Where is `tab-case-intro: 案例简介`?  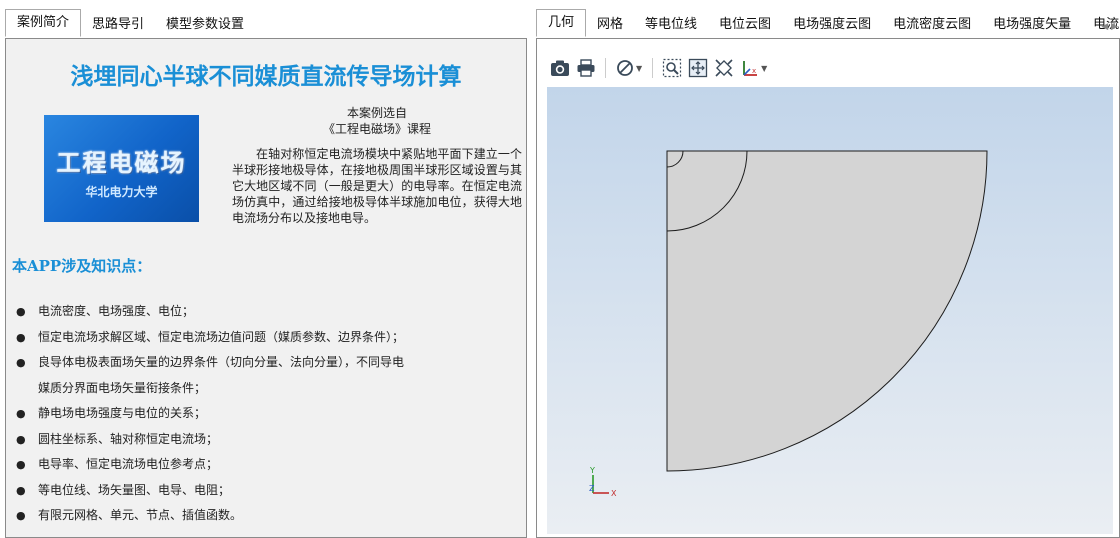 tab-case-intro: 案例简介 is located at coordinates (43, 23).